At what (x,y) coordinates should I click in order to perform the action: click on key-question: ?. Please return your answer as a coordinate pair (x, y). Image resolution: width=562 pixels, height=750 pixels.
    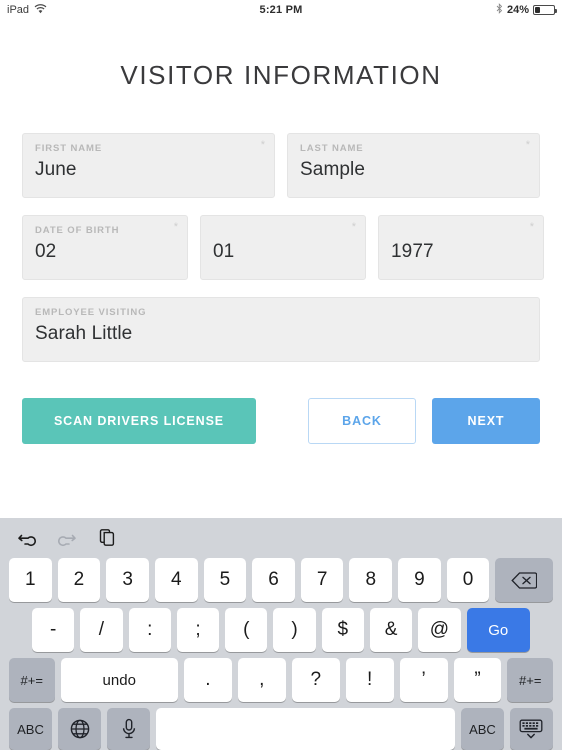
    Looking at the image, I should click on (315, 680).